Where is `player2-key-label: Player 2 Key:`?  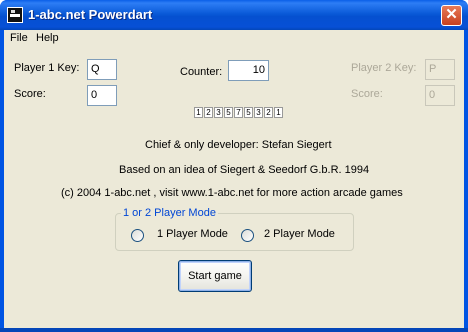 player2-key-label: Player 2 Key: is located at coordinates (384, 68).